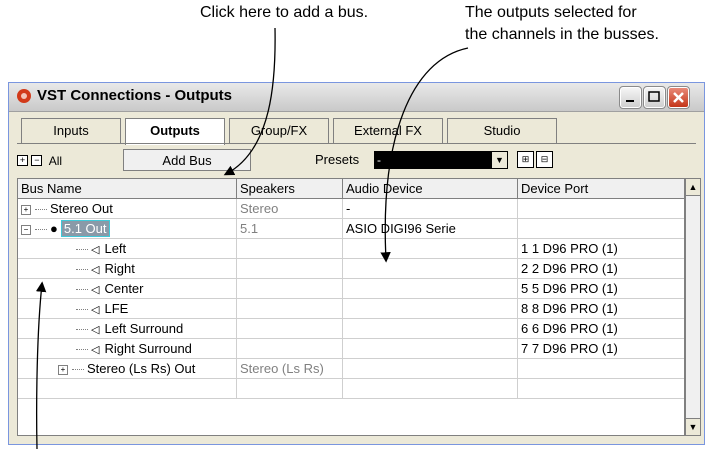 The image size is (712, 449). Describe the element at coordinates (249, 101) in the screenshot. I see `arrow-to-add-bus` at that location.